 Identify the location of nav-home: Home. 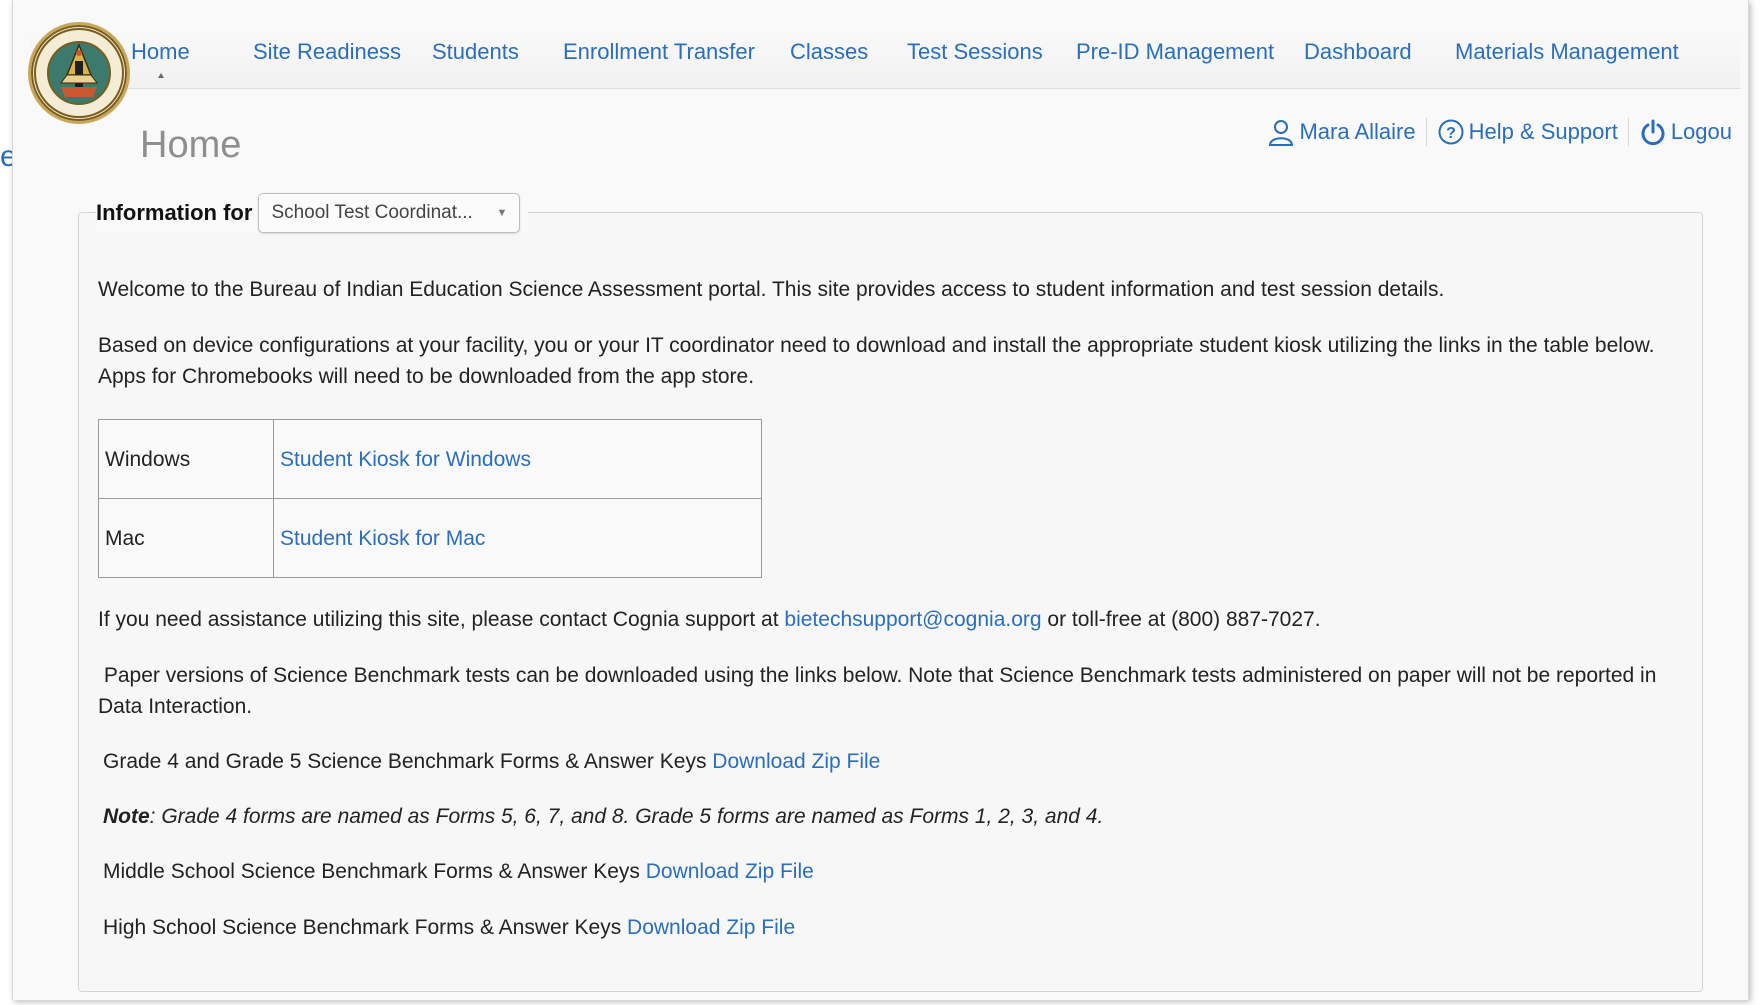
(160, 58).